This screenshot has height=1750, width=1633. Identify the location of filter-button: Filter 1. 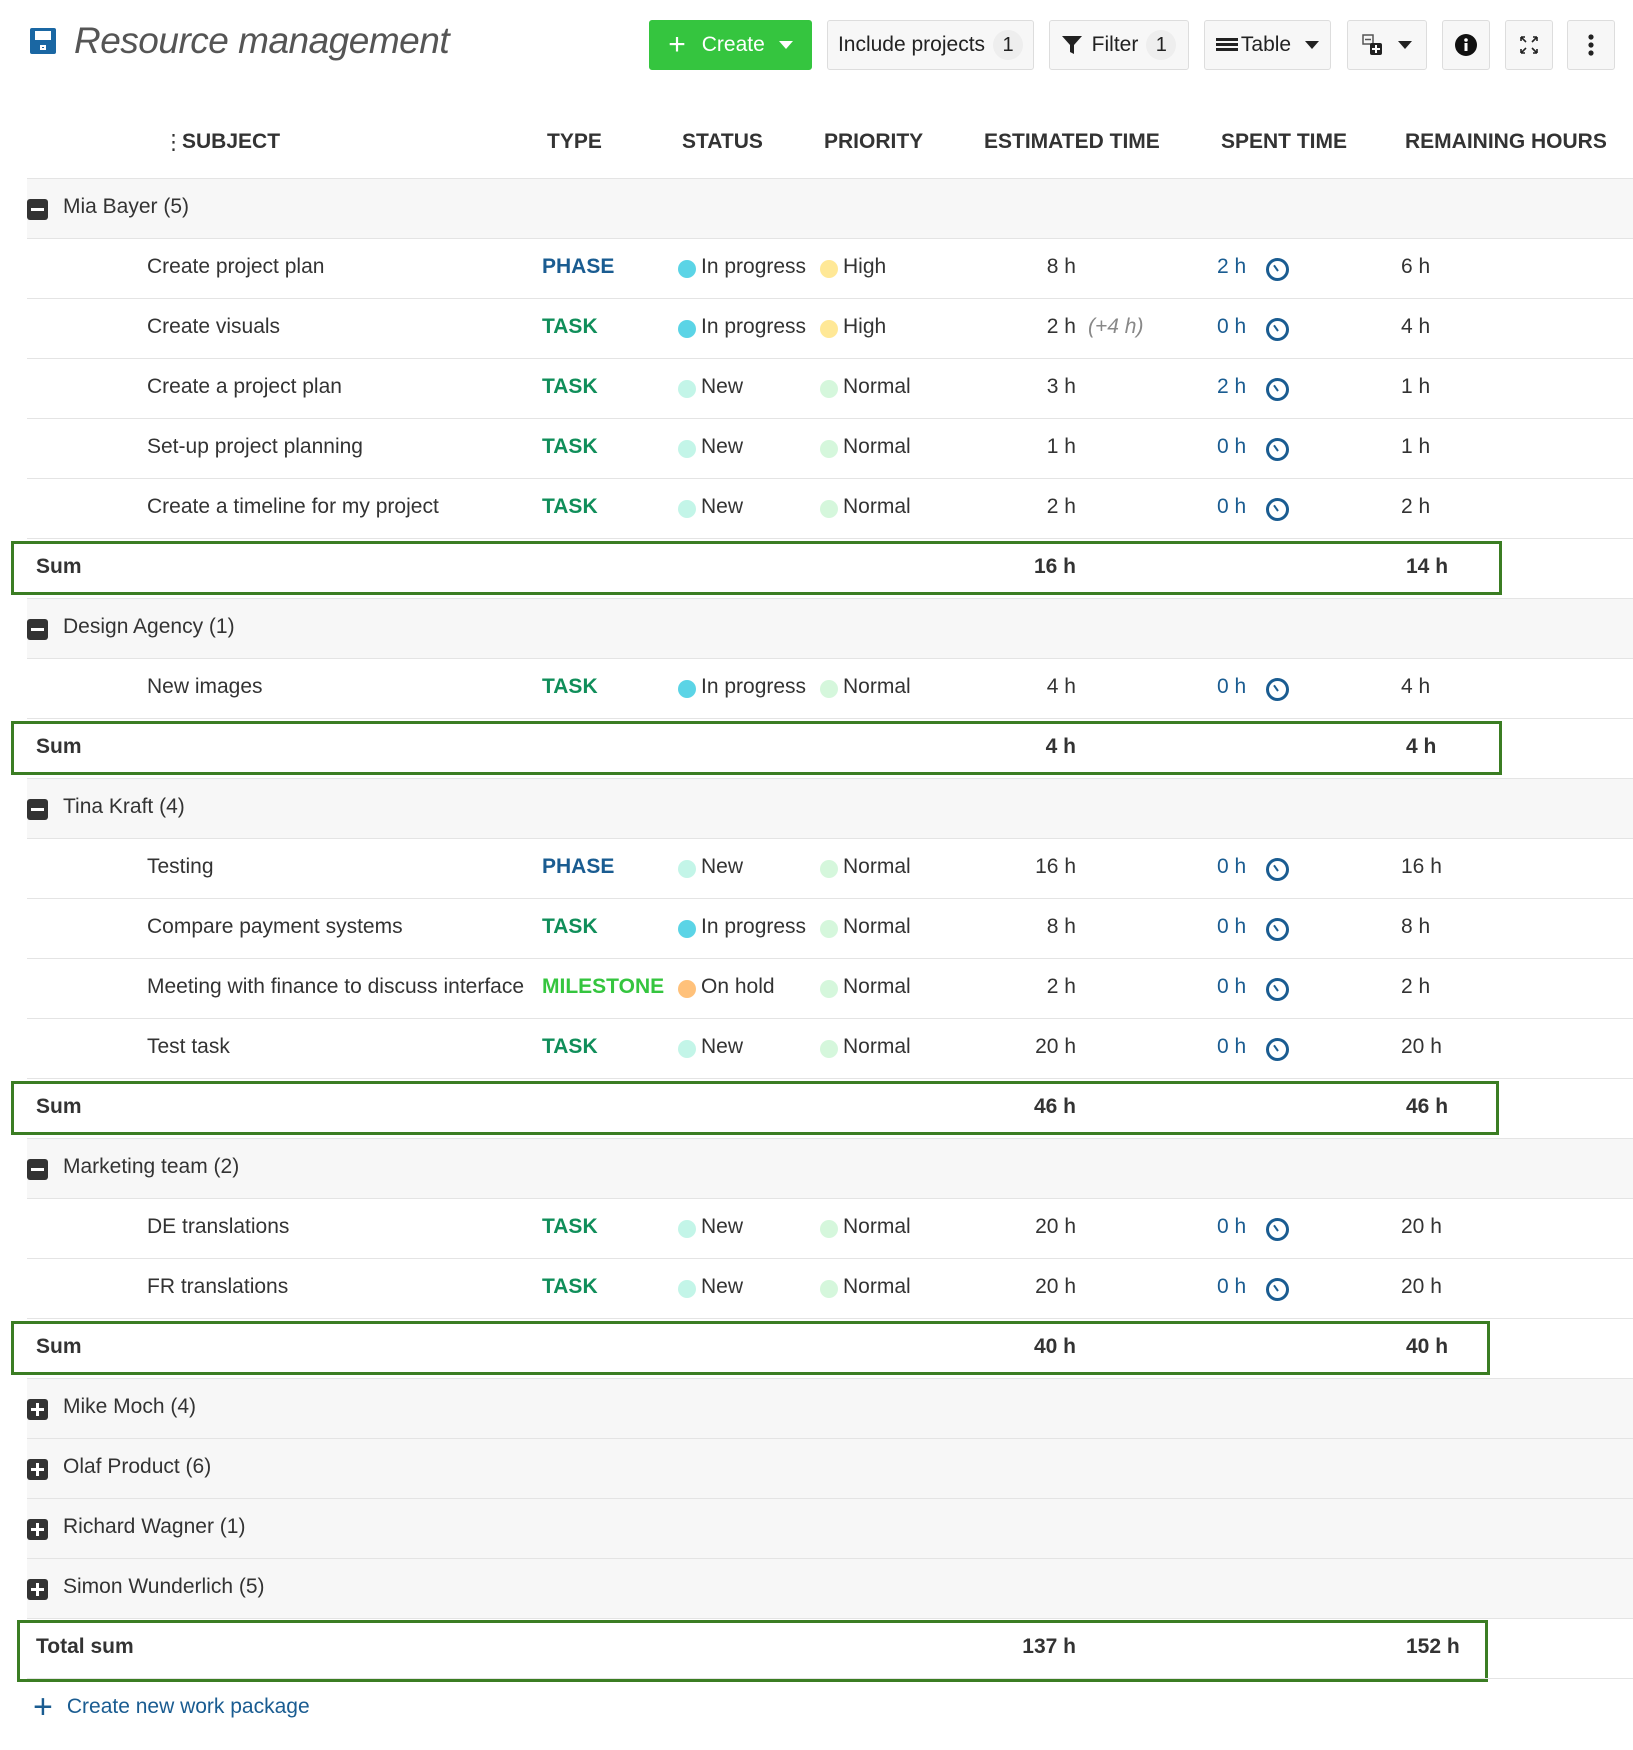
(1119, 45).